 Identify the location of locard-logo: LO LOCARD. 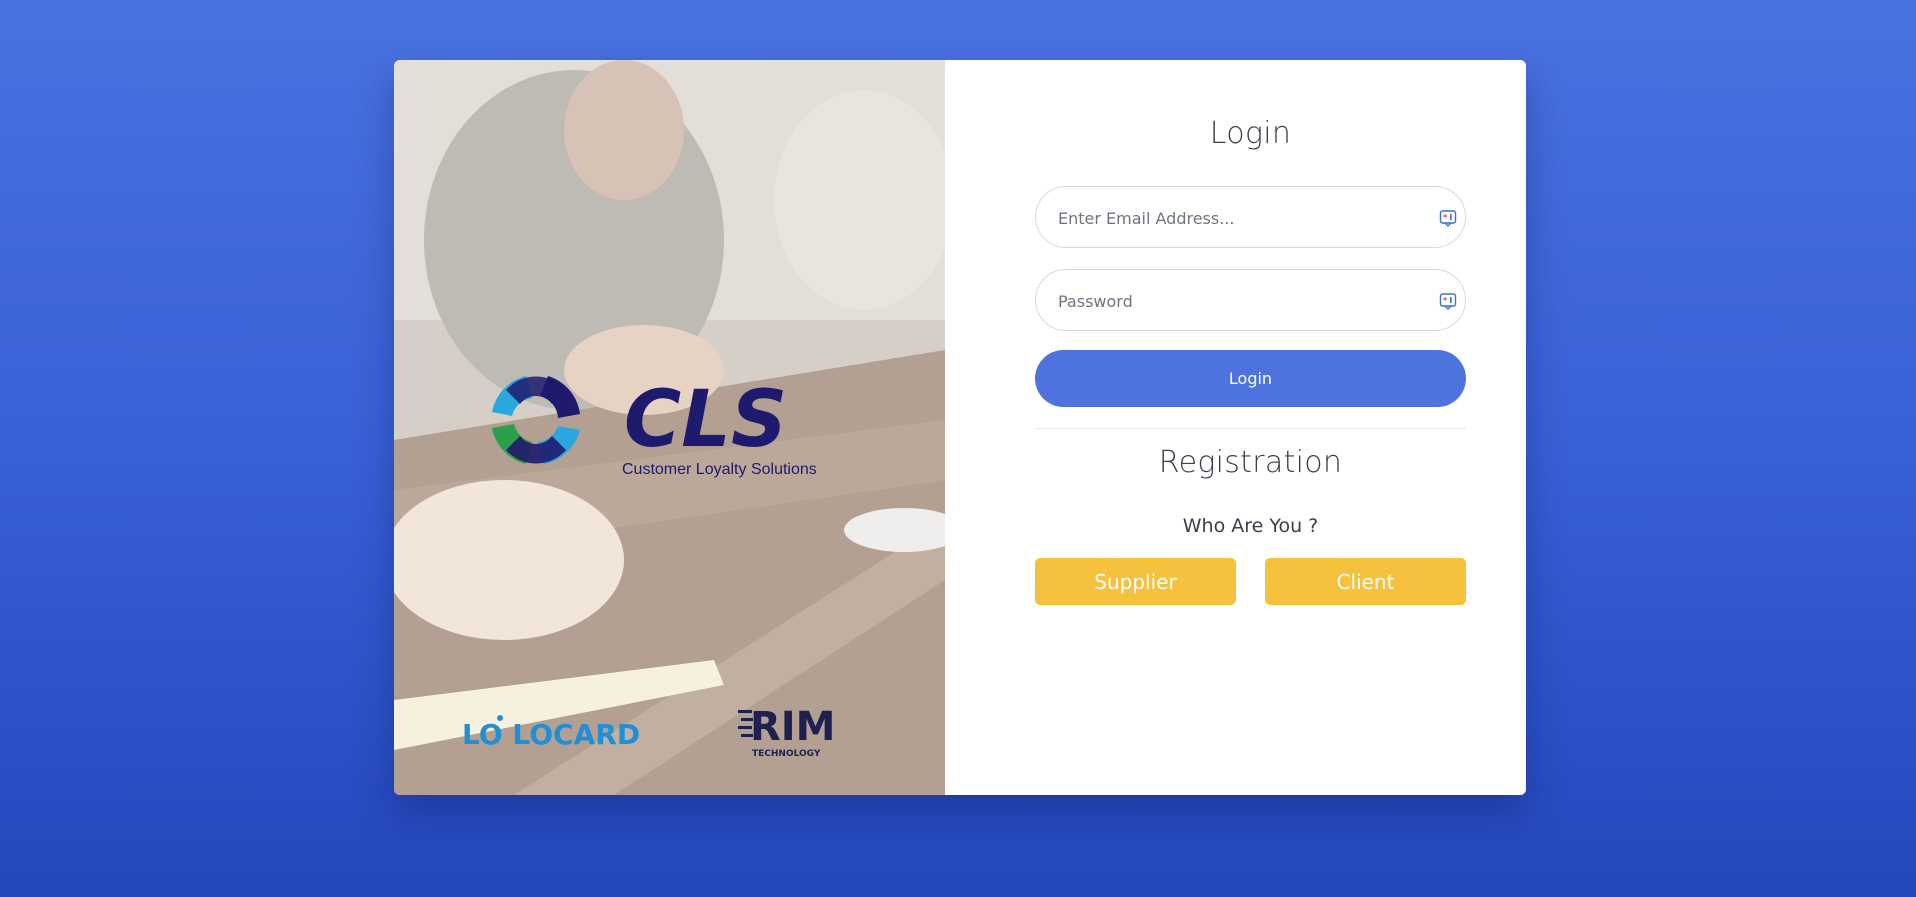
(551, 733).